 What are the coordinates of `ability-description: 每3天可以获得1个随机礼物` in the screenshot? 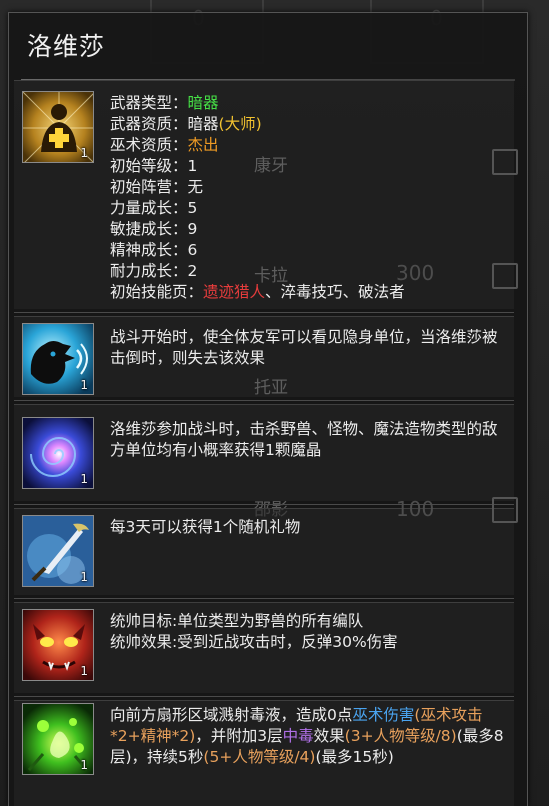 It's located at (205, 527).